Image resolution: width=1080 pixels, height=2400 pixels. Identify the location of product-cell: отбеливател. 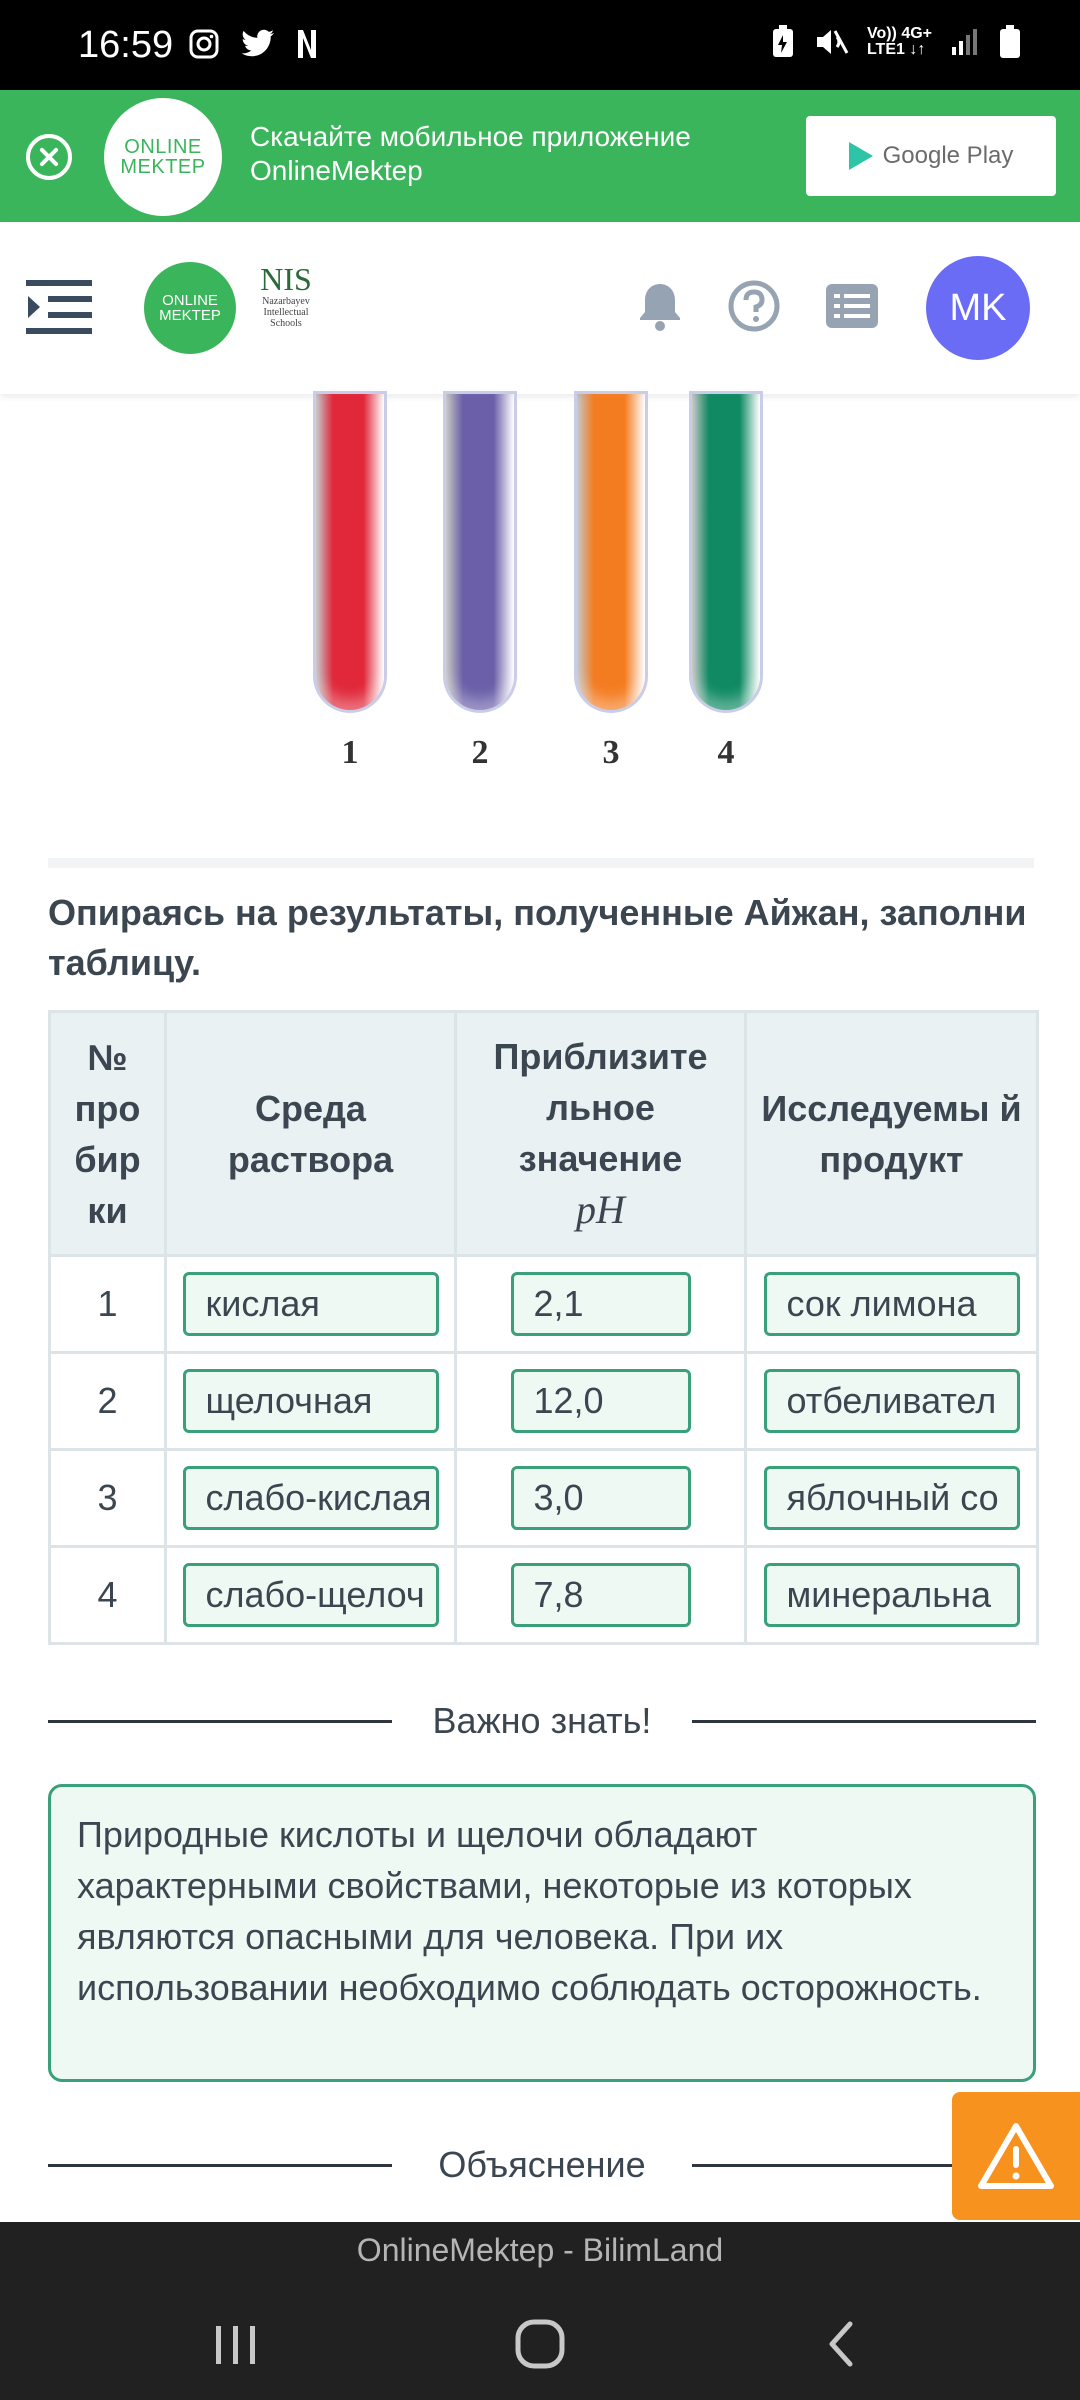
(891, 1401).